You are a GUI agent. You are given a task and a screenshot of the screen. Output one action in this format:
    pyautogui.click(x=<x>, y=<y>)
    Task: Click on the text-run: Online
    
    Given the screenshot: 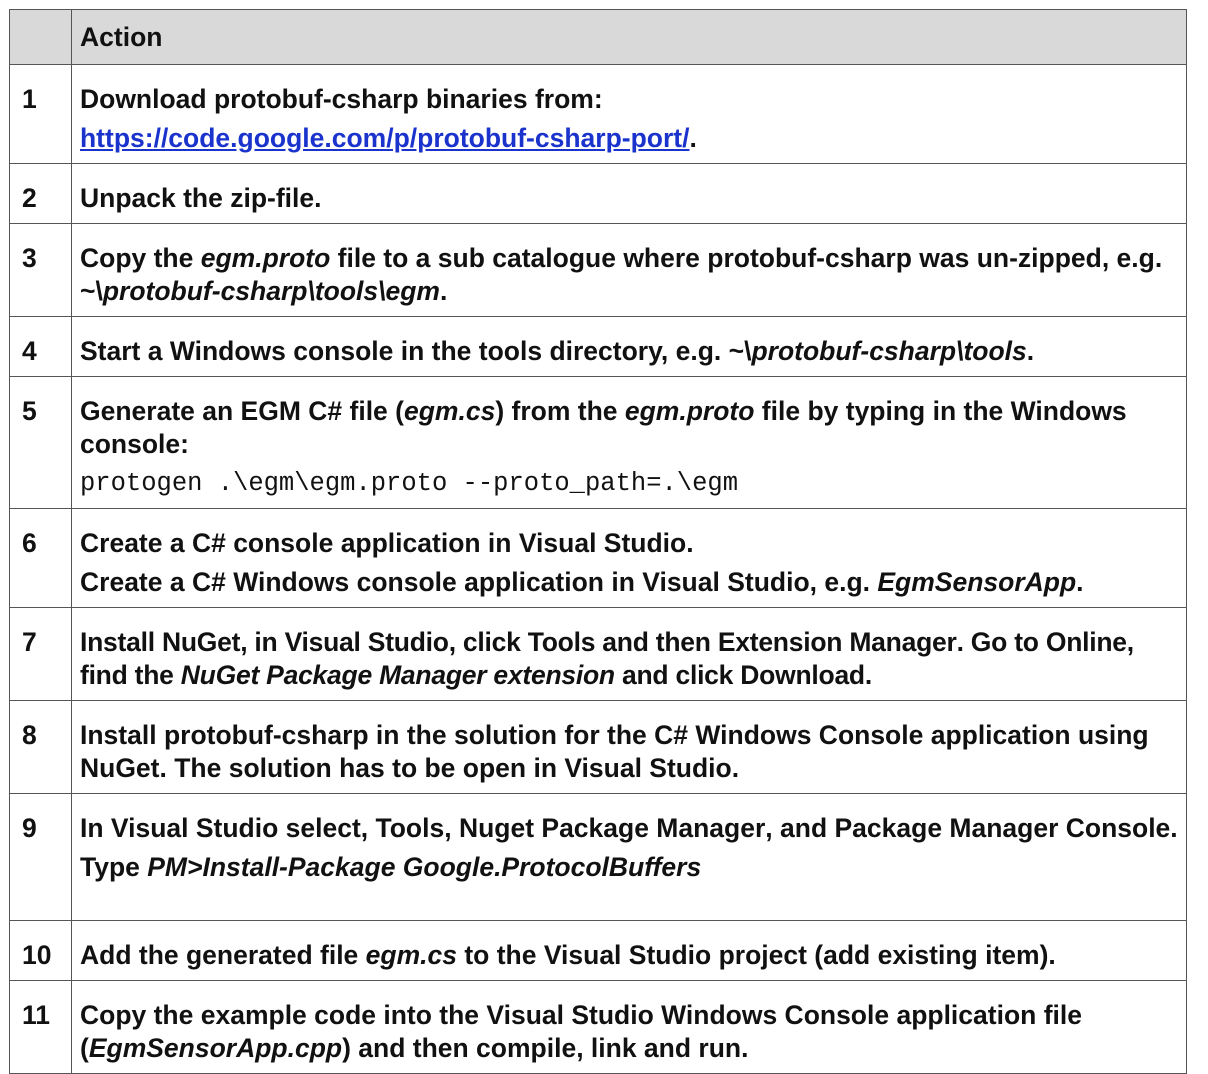 What is the action you would take?
    pyautogui.click(x=1086, y=642)
    